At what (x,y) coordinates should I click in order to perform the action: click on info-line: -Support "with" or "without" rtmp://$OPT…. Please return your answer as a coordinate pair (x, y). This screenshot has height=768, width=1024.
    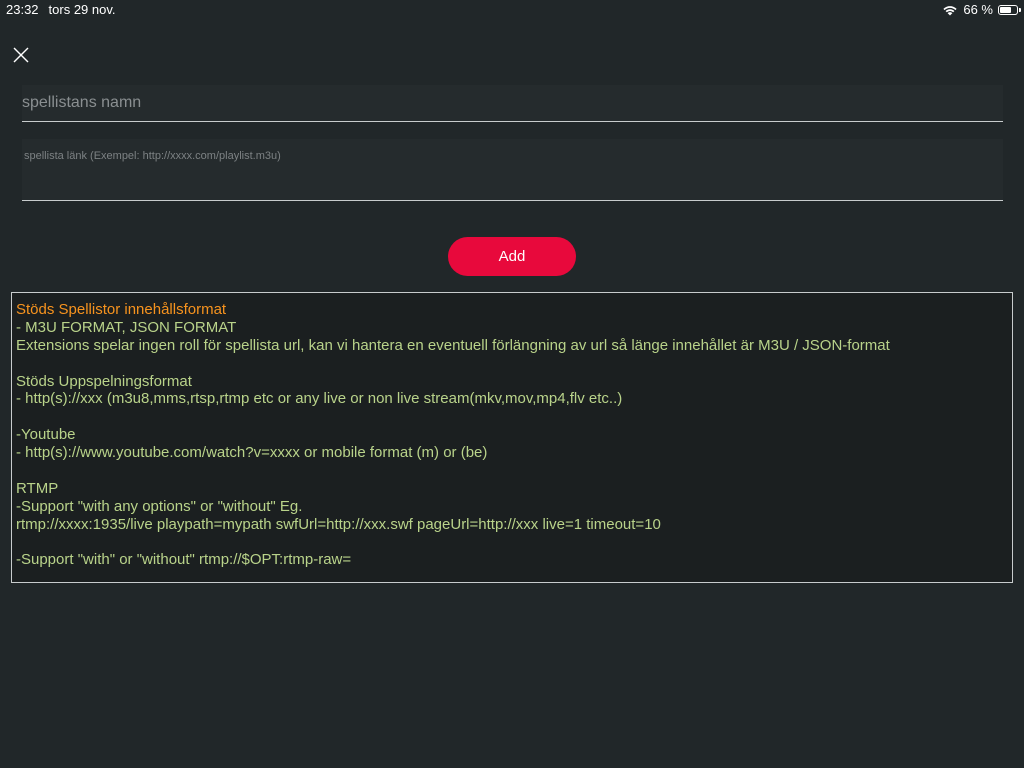
    Looking at the image, I should click on (184, 560).